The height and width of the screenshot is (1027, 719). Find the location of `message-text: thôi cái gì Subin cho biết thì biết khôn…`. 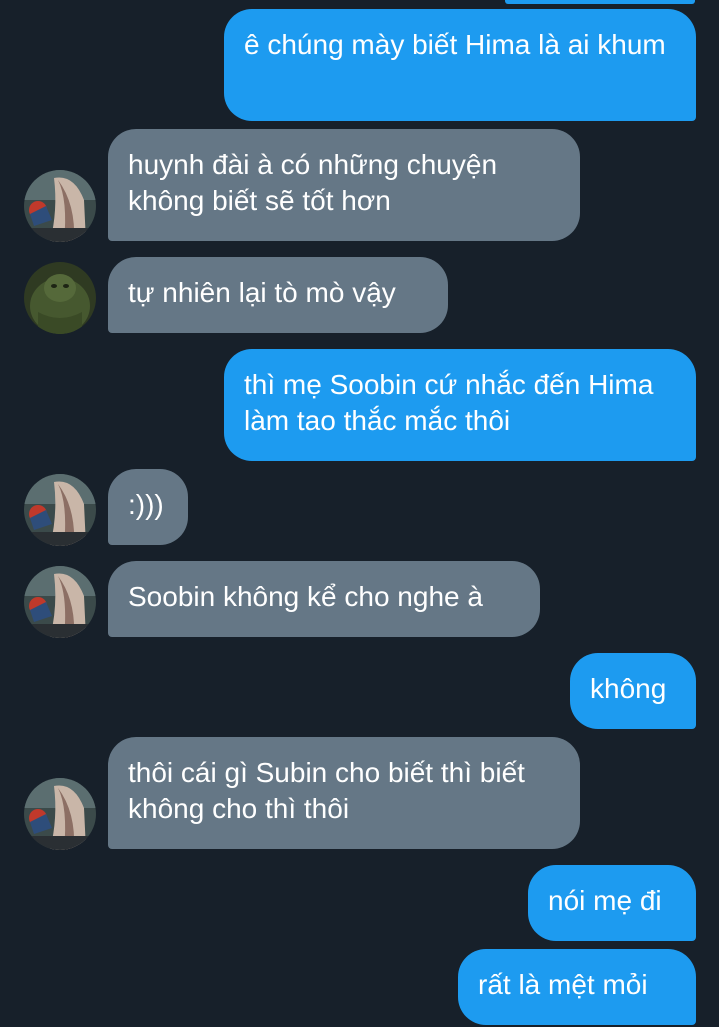

message-text: thôi cái gì Subin cho biết thì biết khôn… is located at coordinates (326, 790).